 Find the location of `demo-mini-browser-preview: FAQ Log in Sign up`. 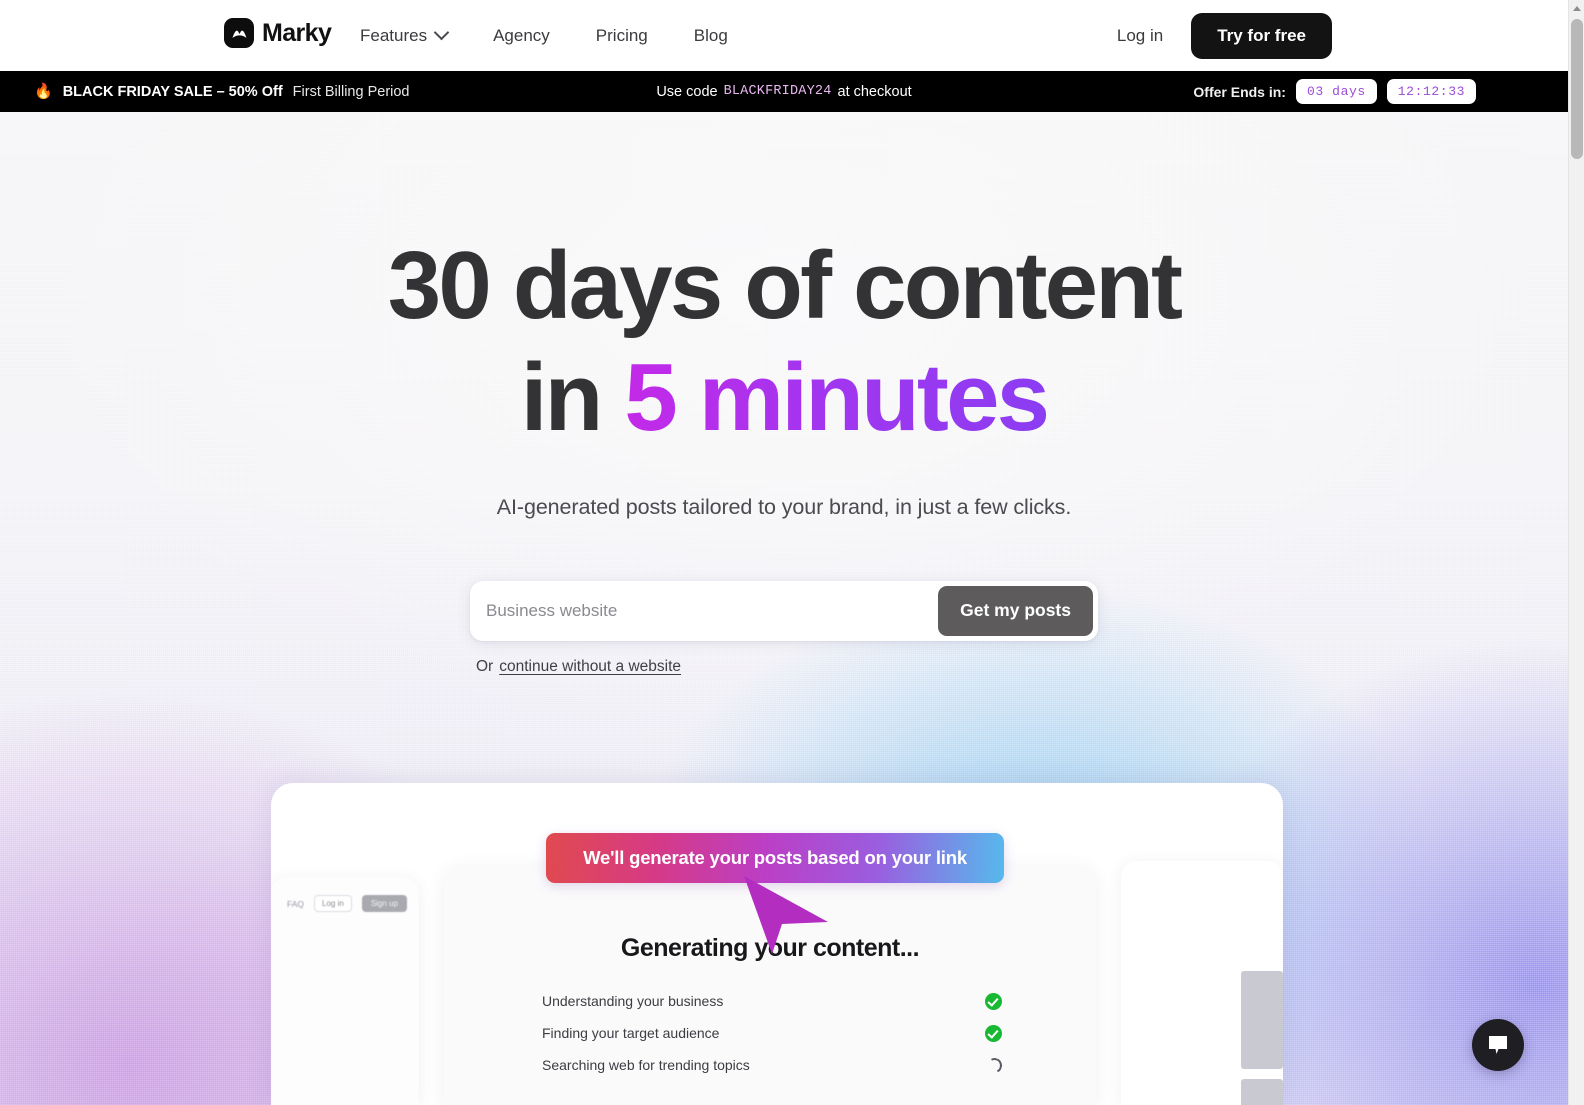

demo-mini-browser-preview: FAQ Log in Sign up is located at coordinates (345, 991).